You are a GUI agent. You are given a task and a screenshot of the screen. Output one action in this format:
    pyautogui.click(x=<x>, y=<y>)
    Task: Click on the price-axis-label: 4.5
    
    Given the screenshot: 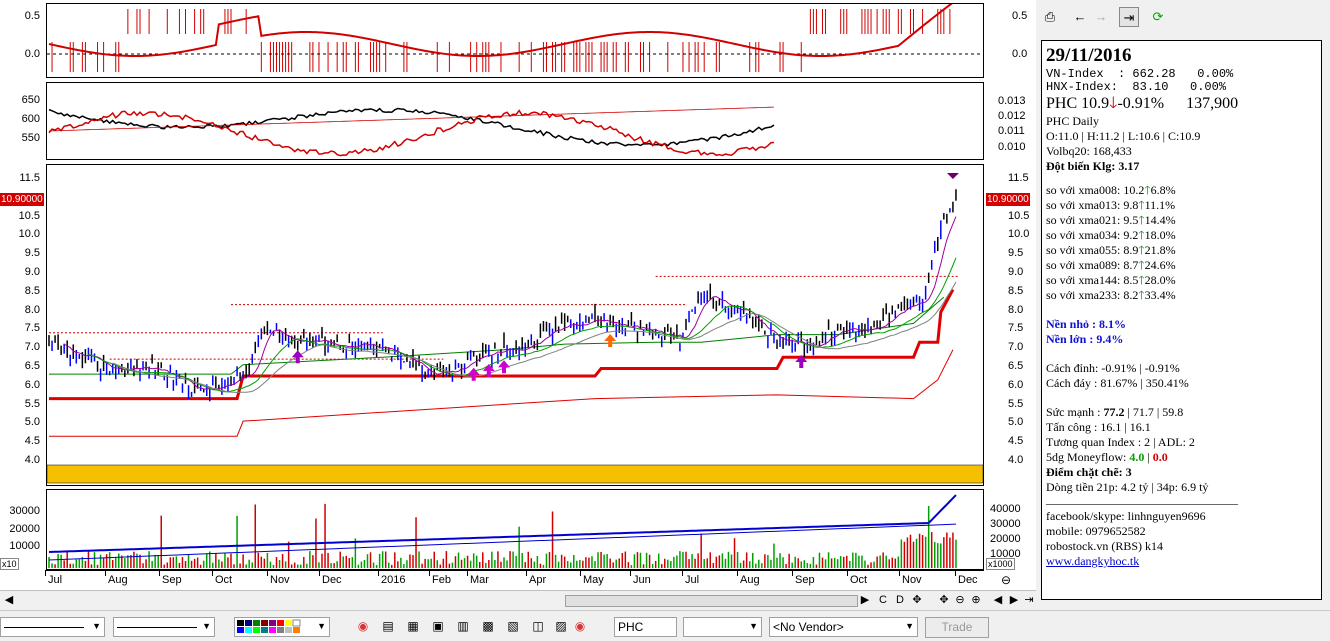 What is the action you would take?
    pyautogui.click(x=1016, y=441)
    